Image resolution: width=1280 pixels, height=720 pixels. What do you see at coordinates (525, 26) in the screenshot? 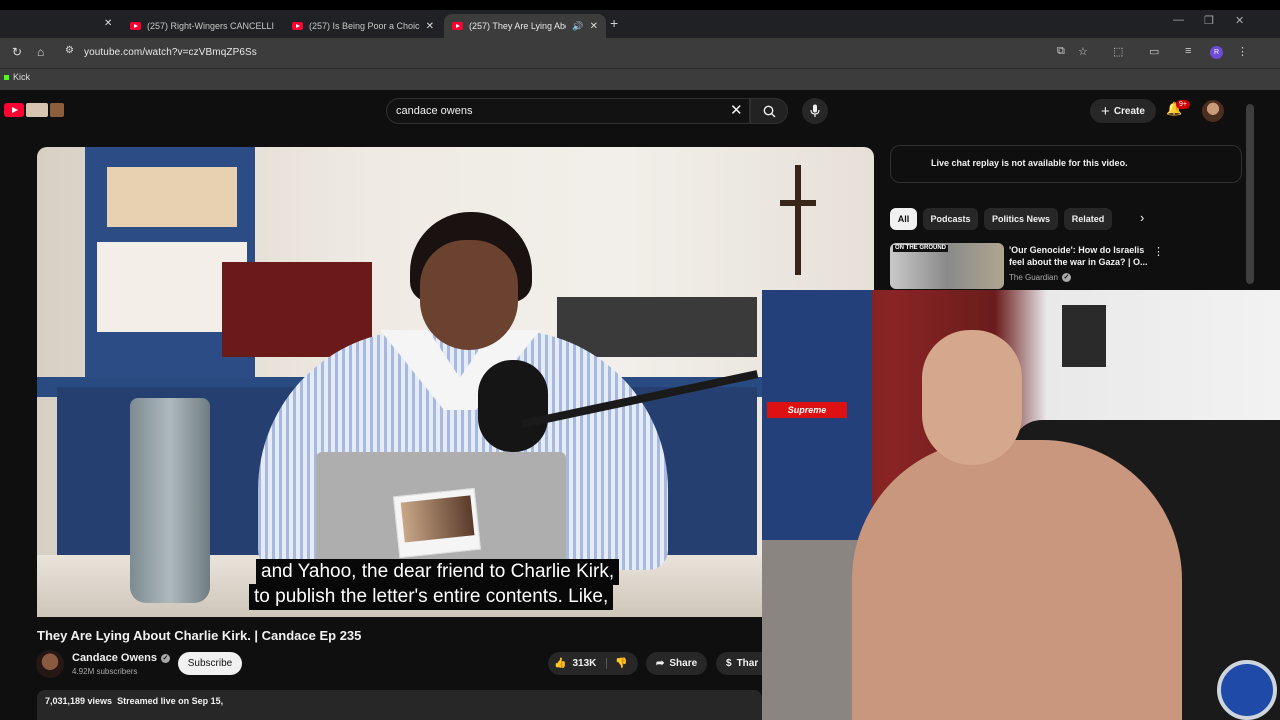
I see `tab-lying-about: (257) They Are Lying About 🔊 ✕` at bounding box center [525, 26].